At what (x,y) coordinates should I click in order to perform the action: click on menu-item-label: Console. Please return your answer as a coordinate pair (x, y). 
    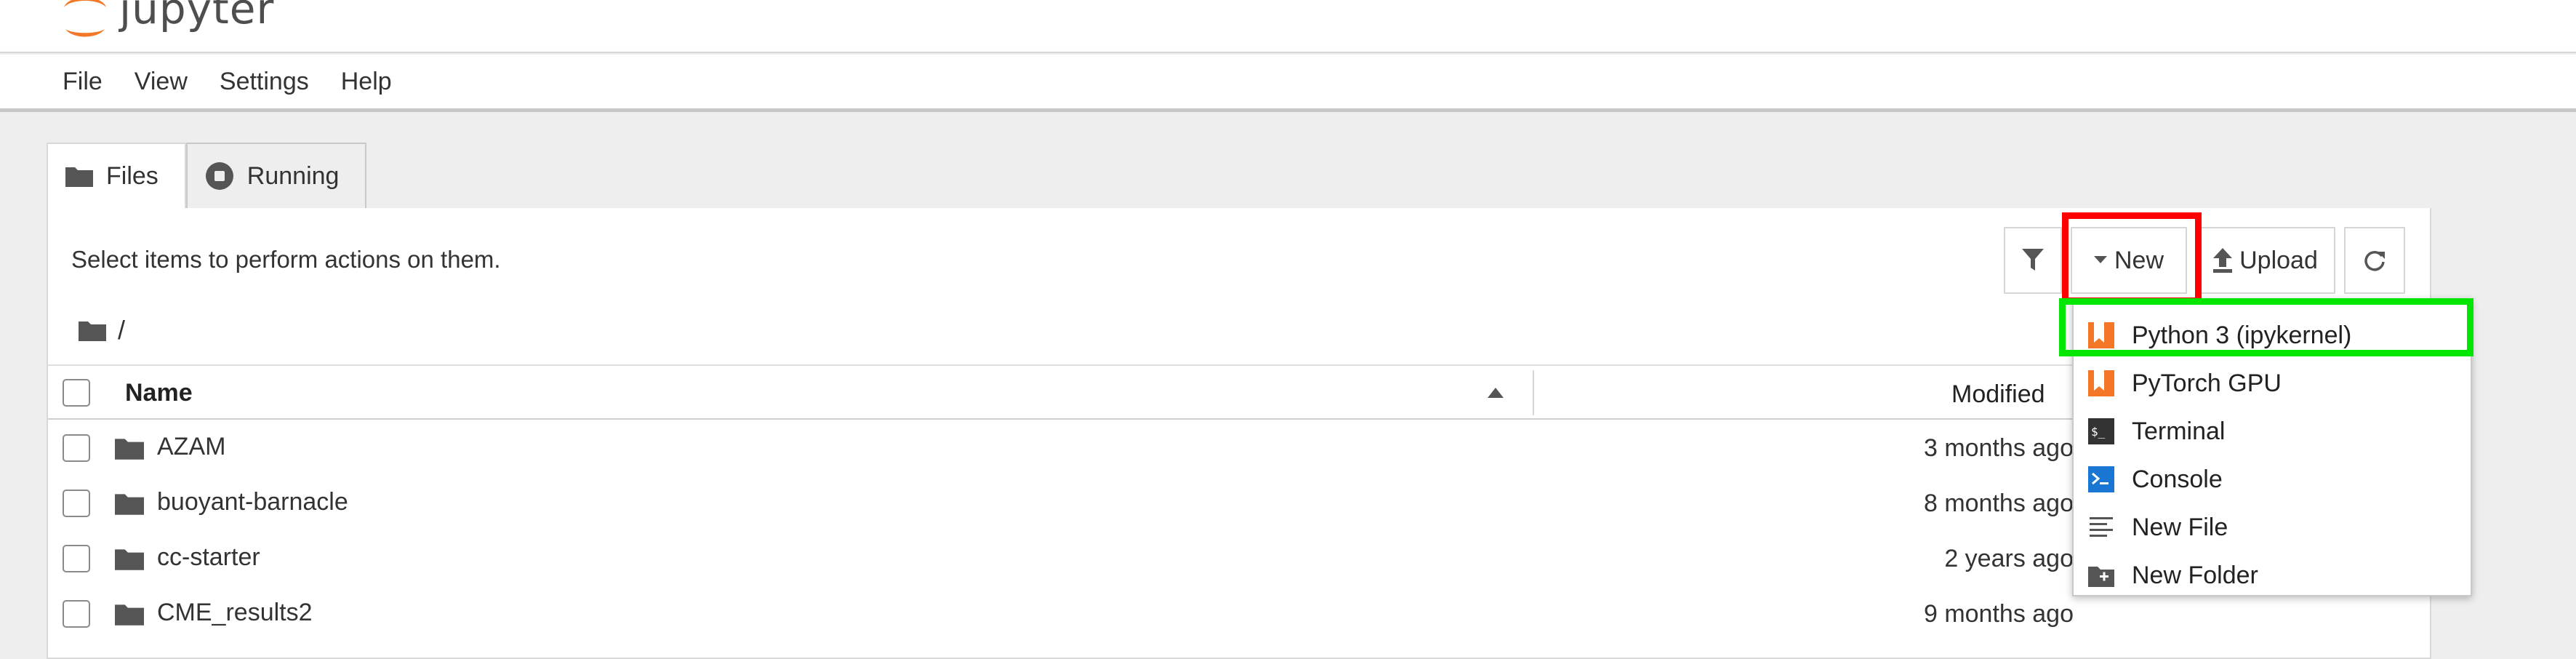
    Looking at the image, I should click on (2177, 479).